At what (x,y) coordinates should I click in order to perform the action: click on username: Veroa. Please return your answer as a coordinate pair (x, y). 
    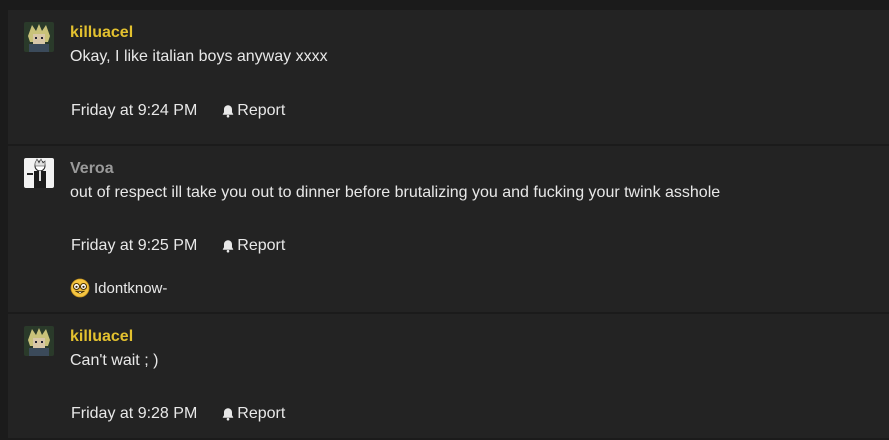
    Looking at the image, I should click on (92, 169).